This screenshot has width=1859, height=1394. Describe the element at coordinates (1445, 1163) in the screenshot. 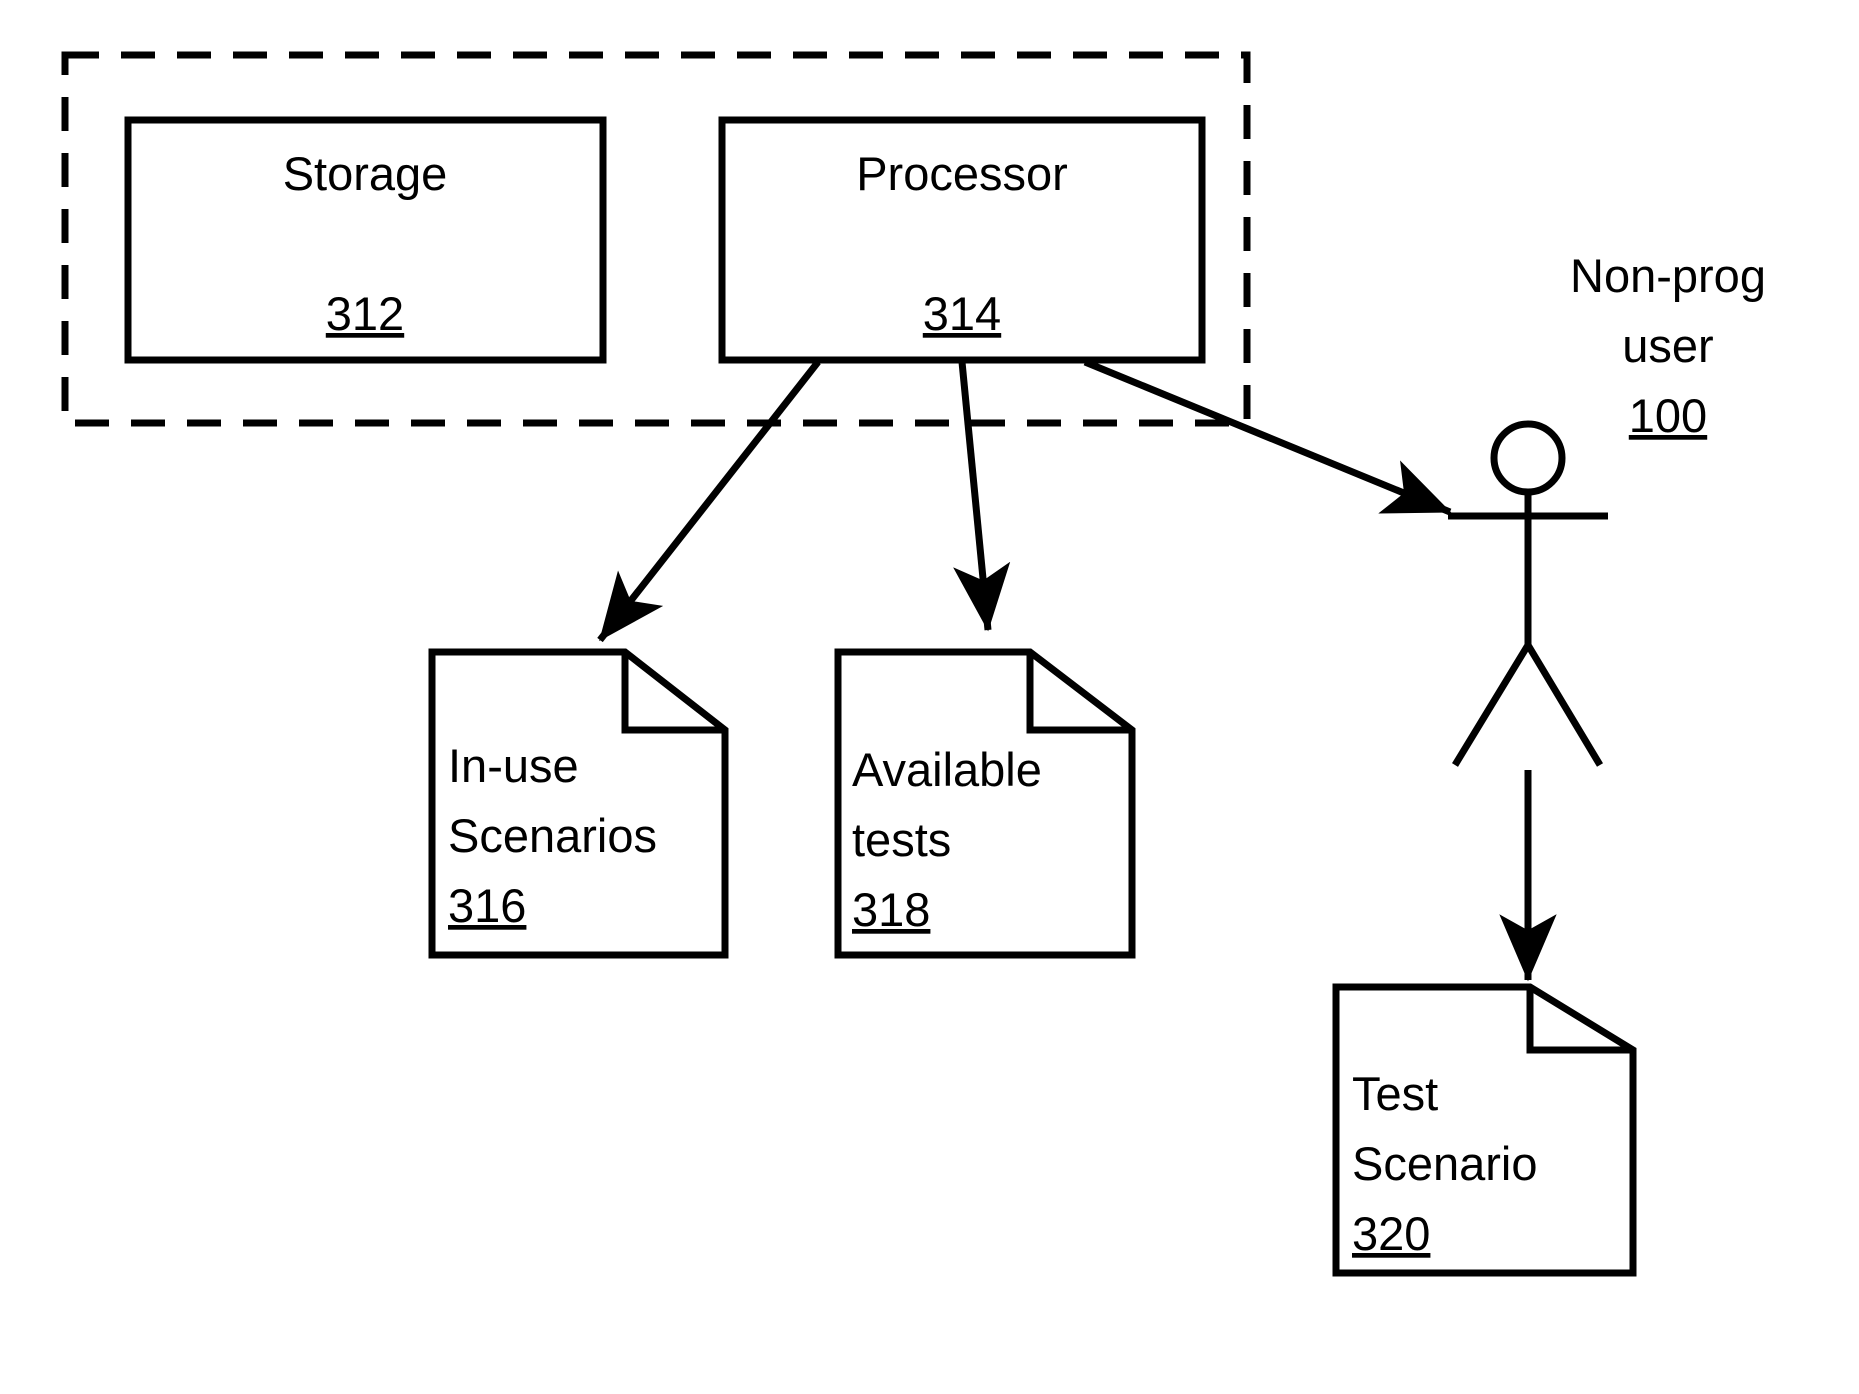

I see `test-scenario-line2: Scenario` at that location.